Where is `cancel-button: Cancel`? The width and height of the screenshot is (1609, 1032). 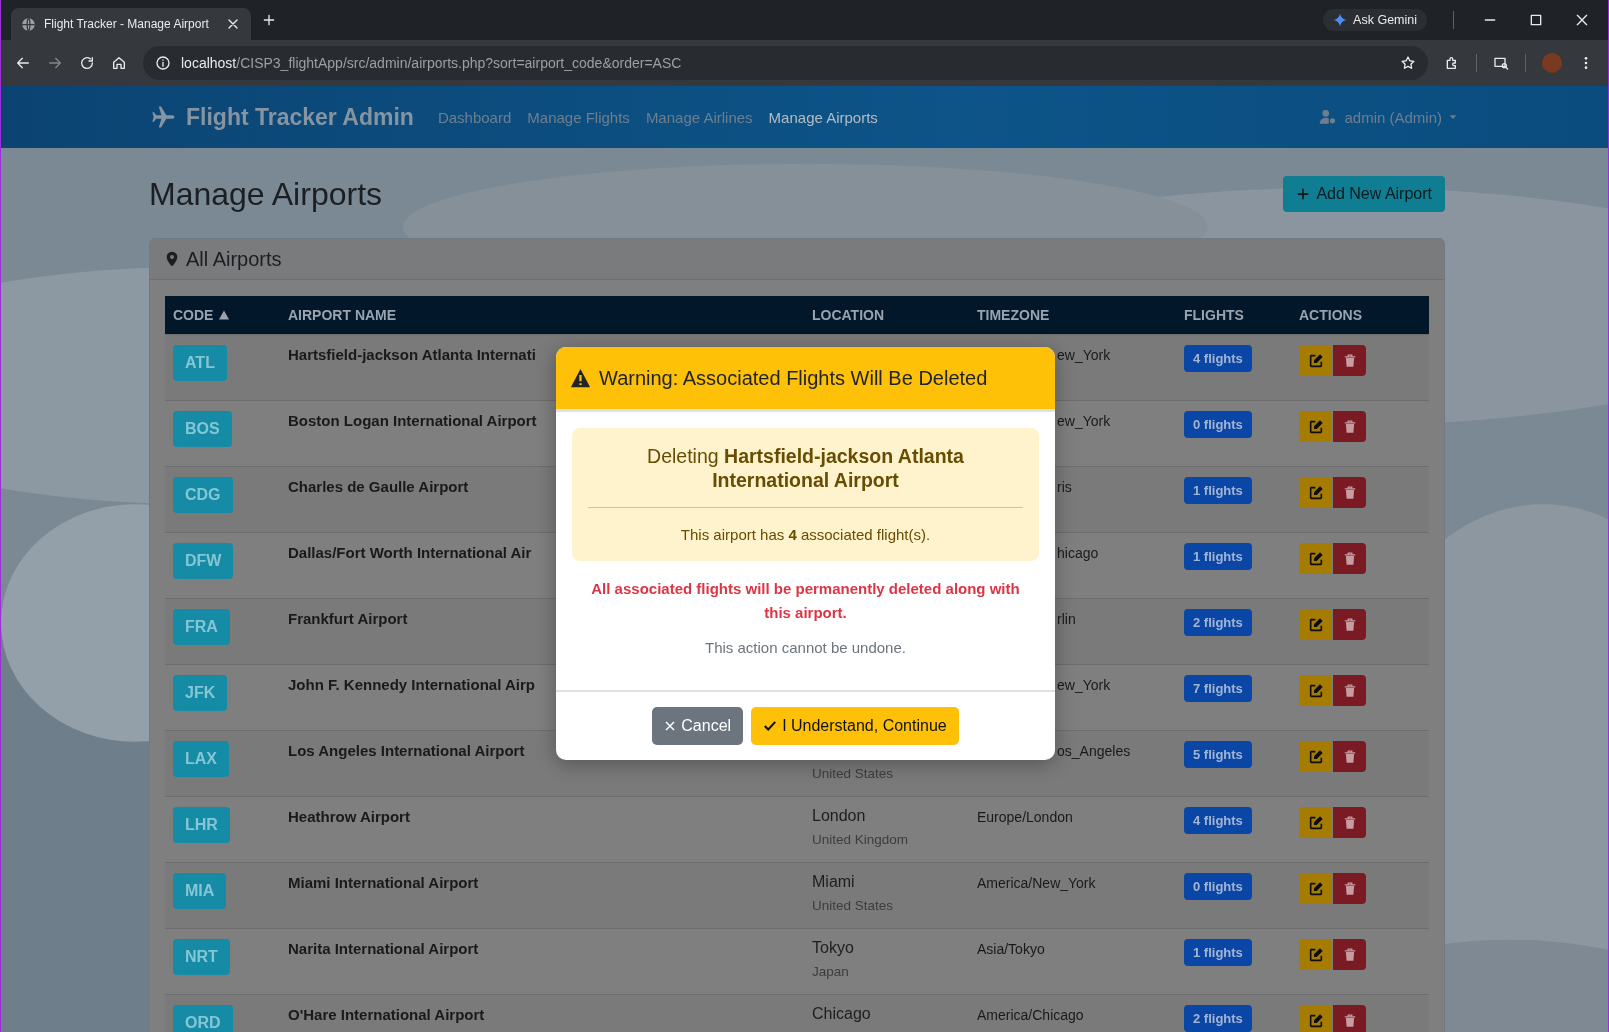 cancel-button: Cancel is located at coordinates (698, 726).